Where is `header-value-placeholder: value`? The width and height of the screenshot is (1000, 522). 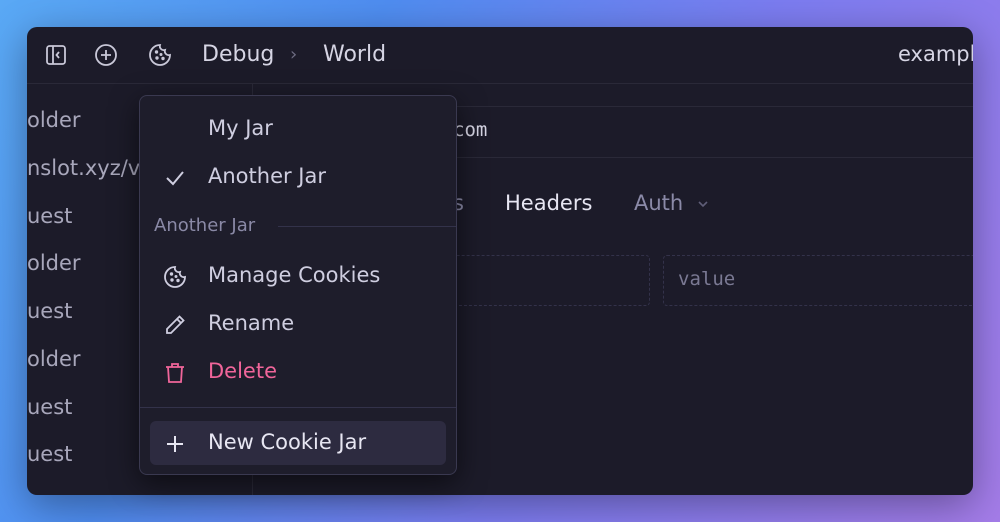
header-value-placeholder: value is located at coordinates (707, 279).